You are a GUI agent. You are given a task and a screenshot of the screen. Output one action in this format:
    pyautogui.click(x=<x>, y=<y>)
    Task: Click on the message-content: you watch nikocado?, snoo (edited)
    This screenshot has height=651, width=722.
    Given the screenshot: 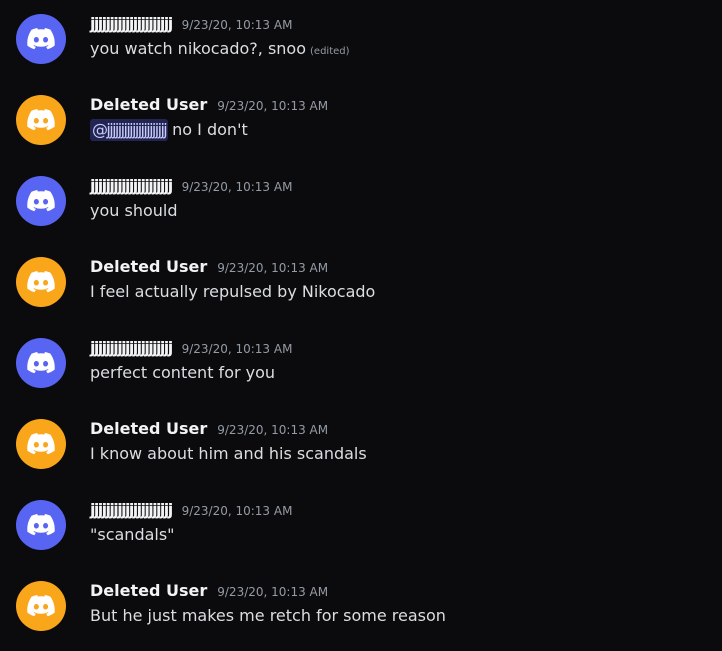 What is the action you would take?
    pyautogui.click(x=220, y=50)
    